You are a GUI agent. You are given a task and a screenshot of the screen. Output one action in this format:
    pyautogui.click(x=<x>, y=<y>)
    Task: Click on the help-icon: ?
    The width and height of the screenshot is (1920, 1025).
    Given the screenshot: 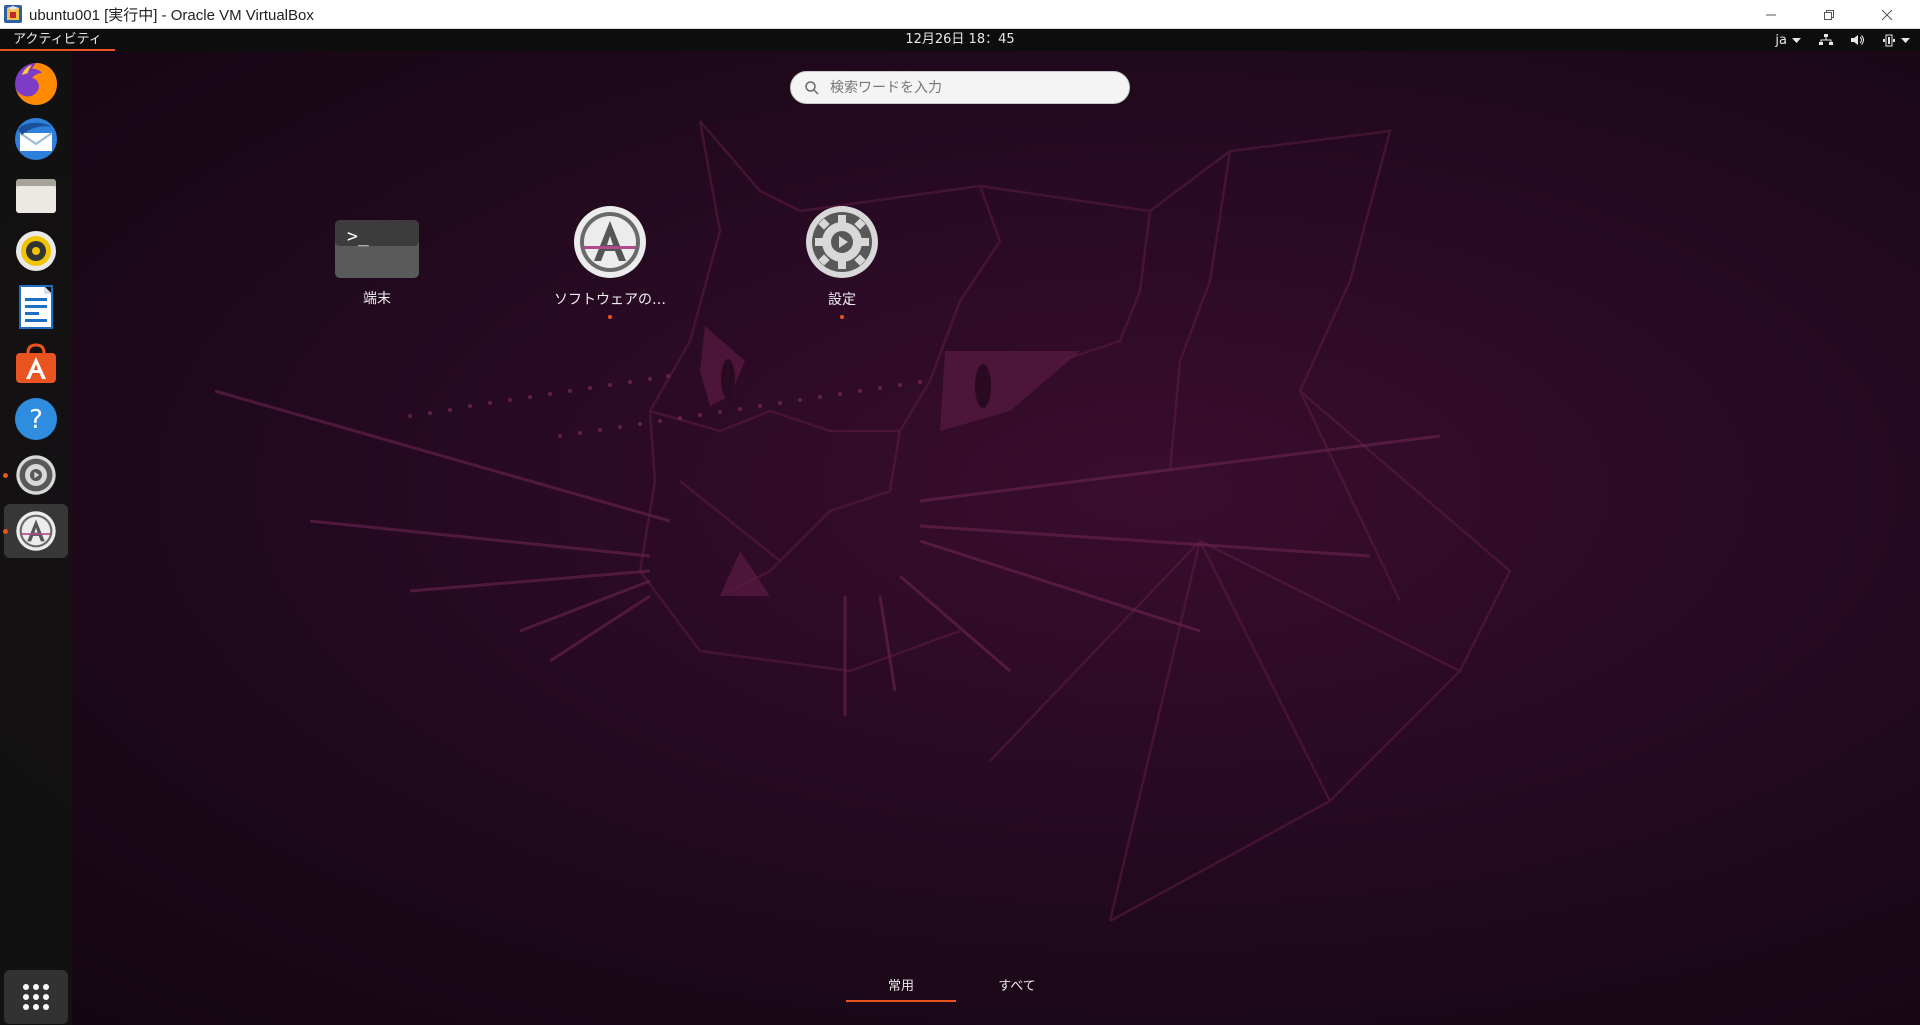 What is the action you would take?
    pyautogui.click(x=36, y=419)
    